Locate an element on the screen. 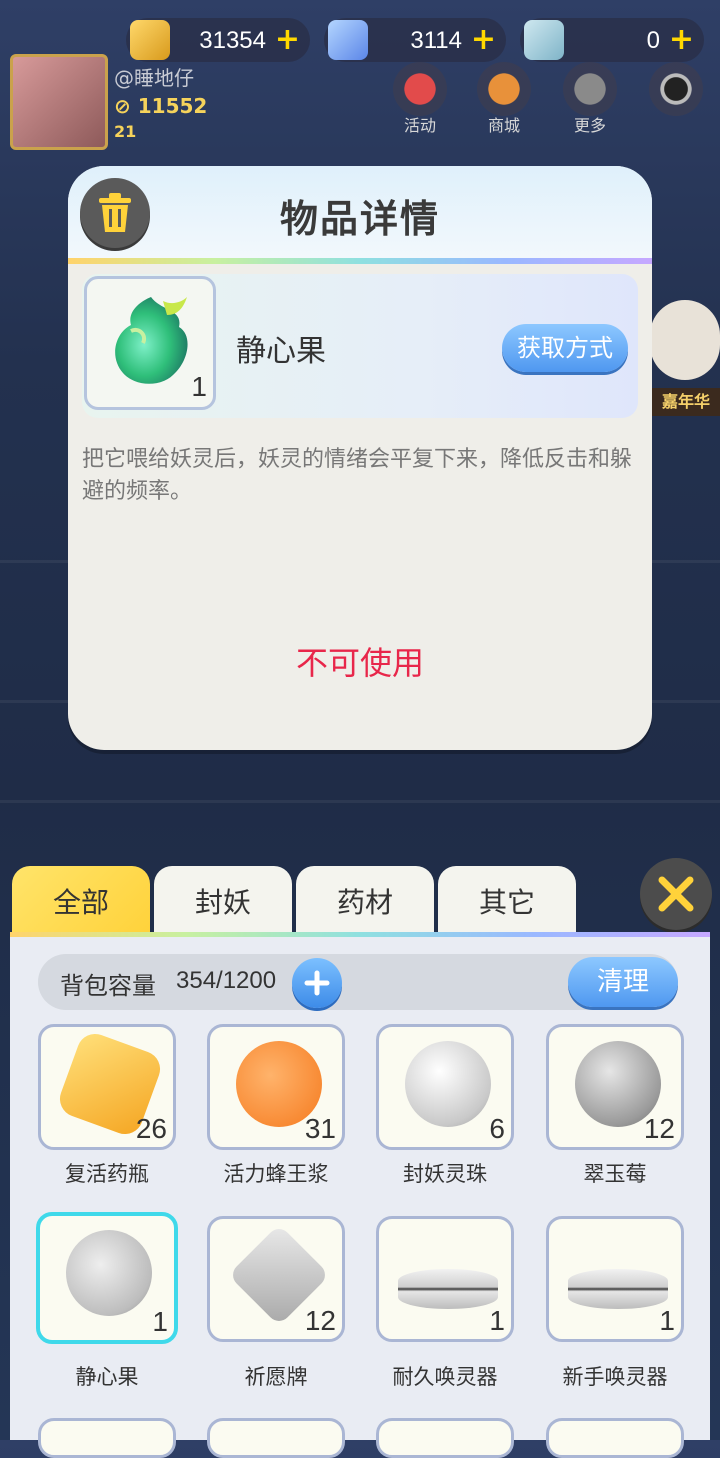 This screenshot has width=720, height=1458. diamond-icon is located at coordinates (348, 40).